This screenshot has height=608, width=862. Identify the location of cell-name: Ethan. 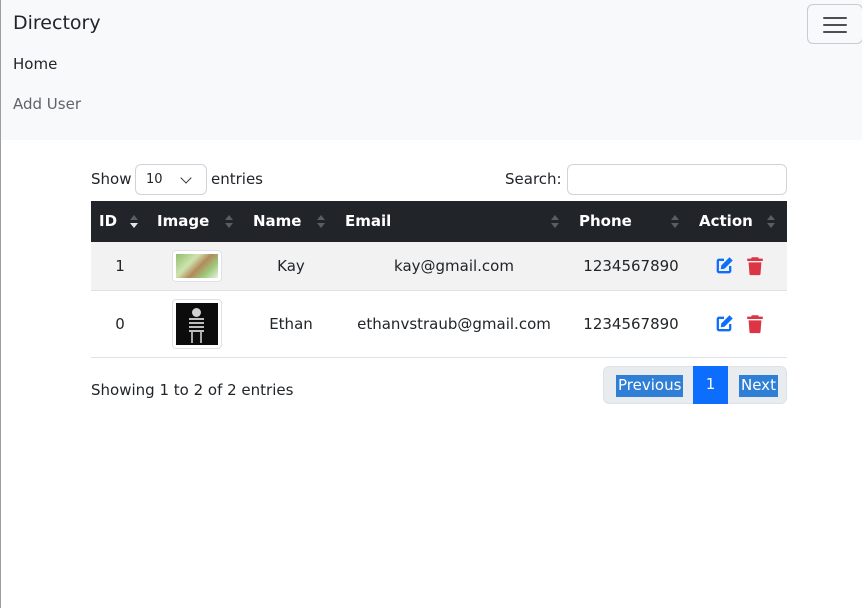
(291, 324).